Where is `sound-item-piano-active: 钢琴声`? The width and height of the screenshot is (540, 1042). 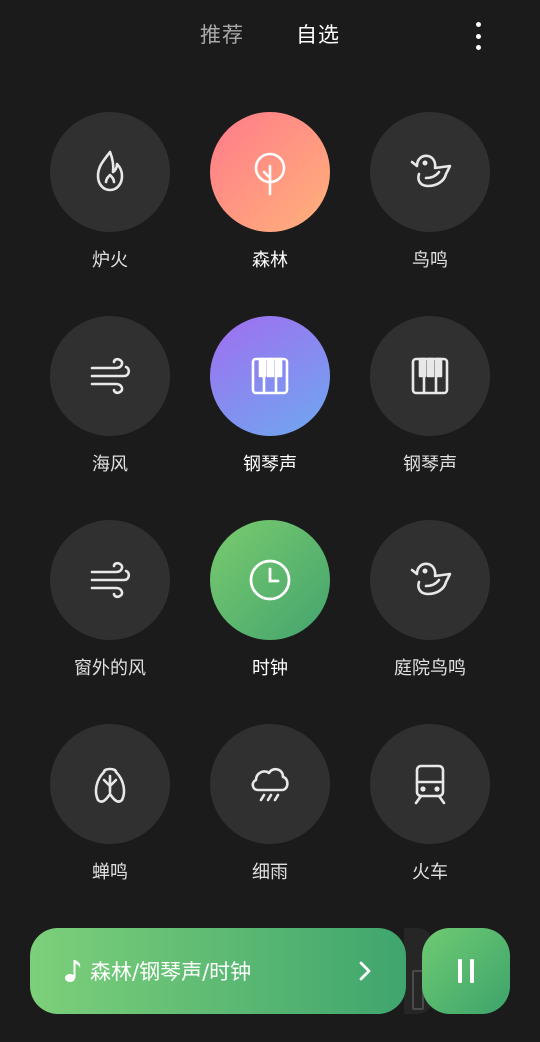 sound-item-piano-active: 钢琴声 is located at coordinates (270, 411).